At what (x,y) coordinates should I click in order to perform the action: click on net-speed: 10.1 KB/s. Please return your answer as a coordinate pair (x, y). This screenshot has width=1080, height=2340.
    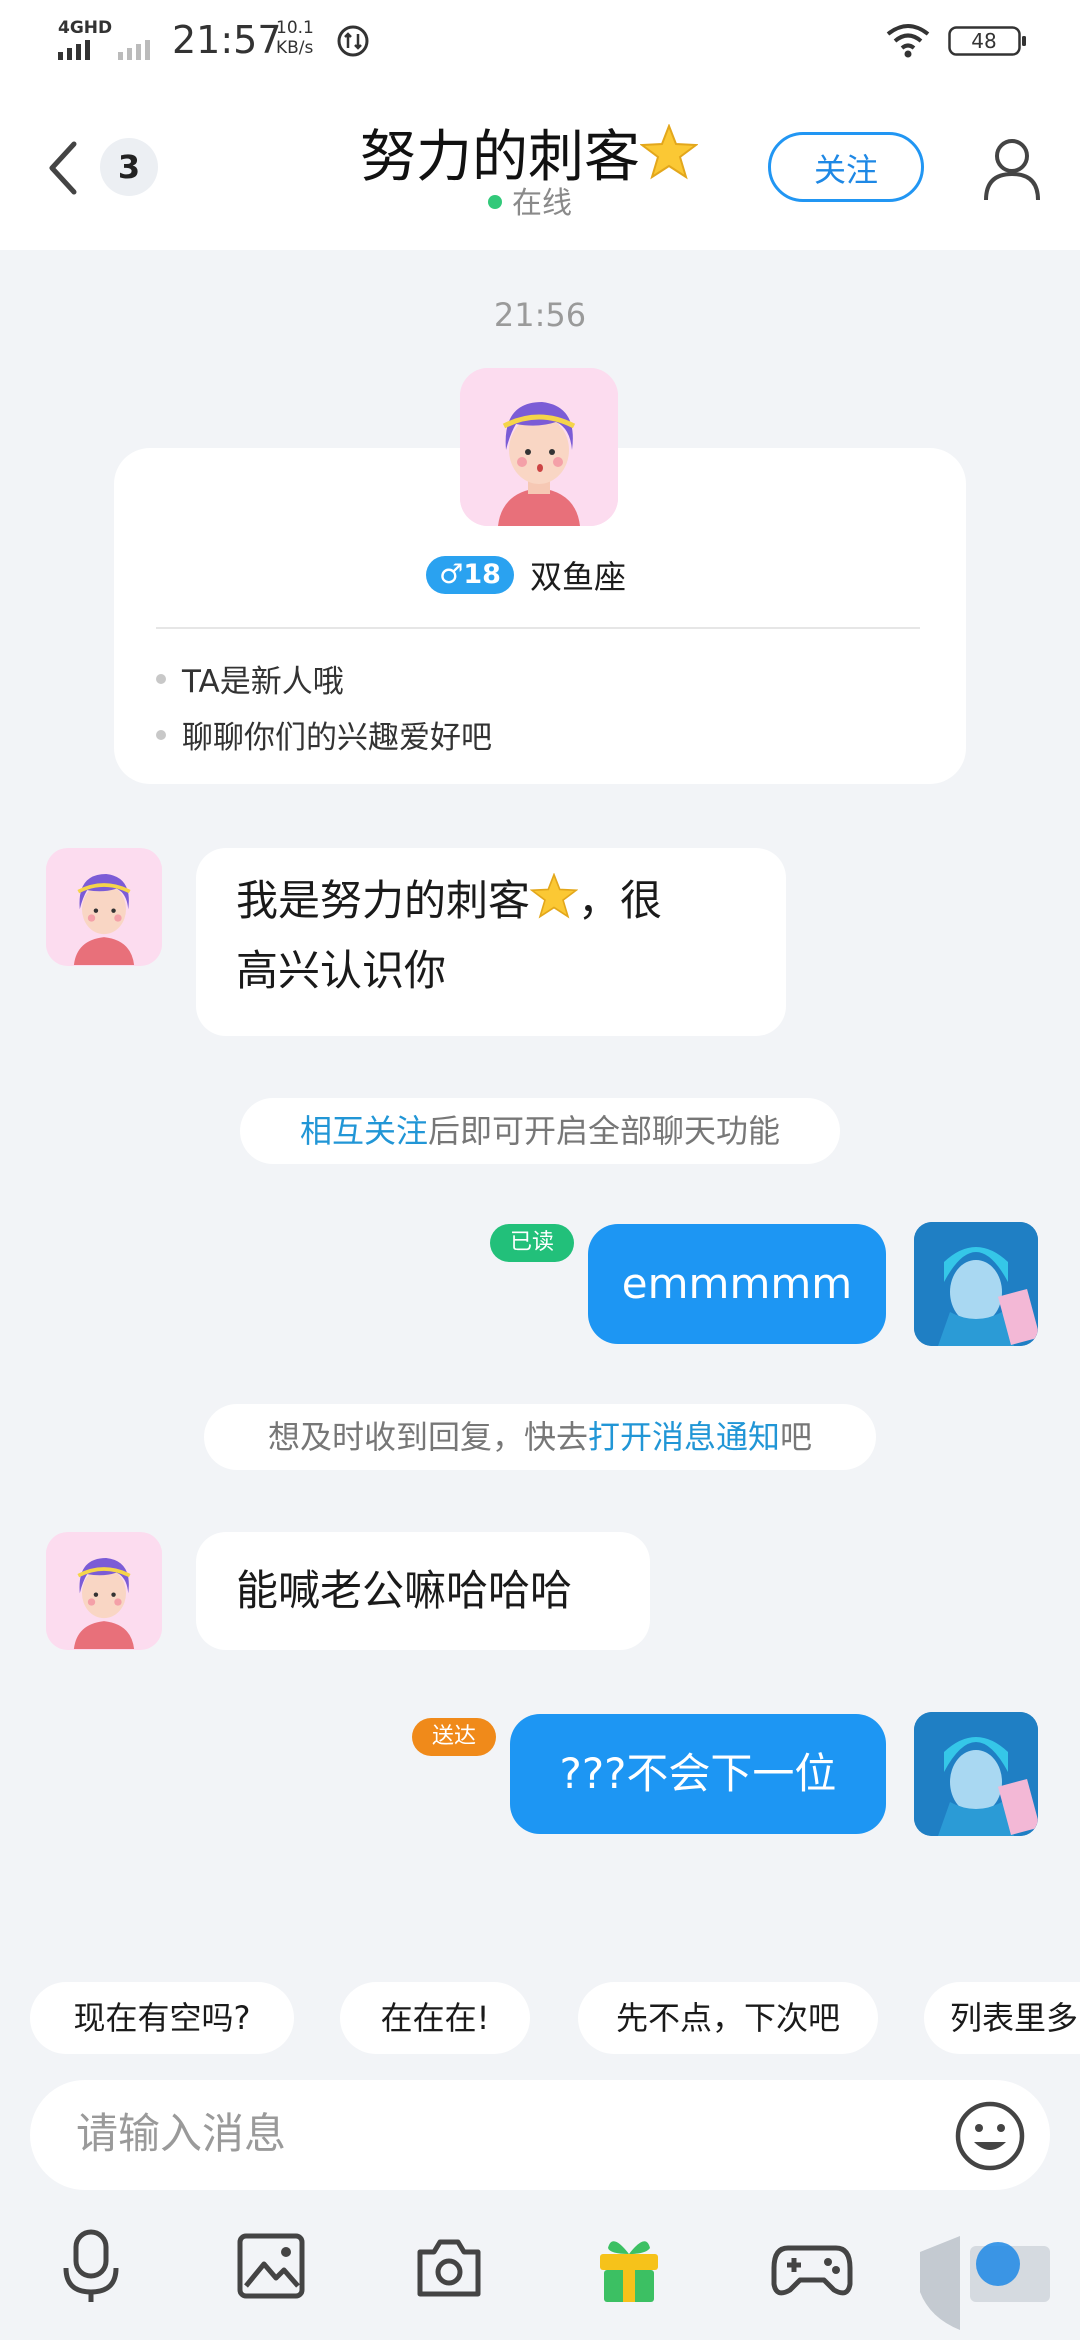
    Looking at the image, I should click on (295, 38).